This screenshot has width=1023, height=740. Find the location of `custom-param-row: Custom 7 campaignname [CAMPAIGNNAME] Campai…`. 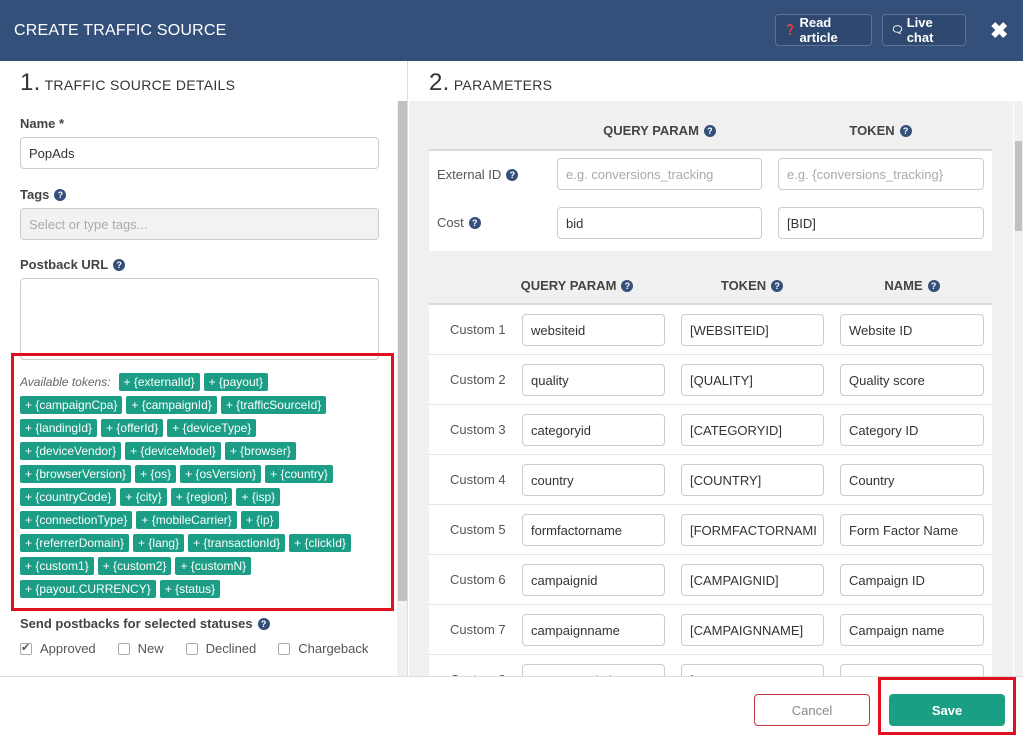

custom-param-row: Custom 7 campaignname [CAMPAIGNNAME] Campai… is located at coordinates (710, 630).